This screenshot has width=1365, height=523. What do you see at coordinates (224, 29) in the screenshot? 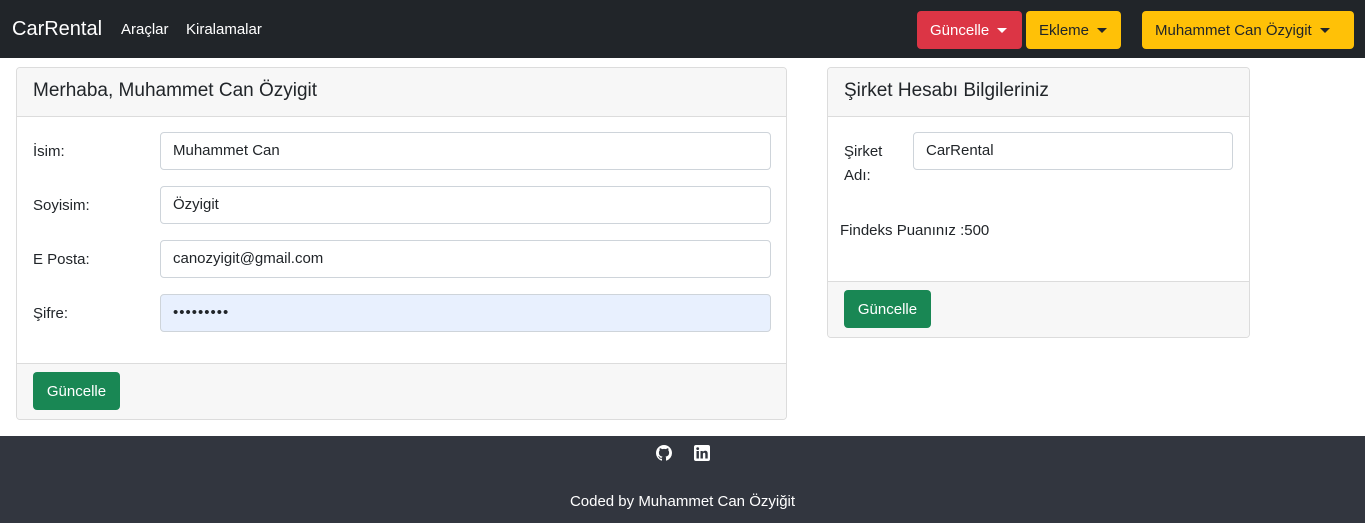
I see `nav-link-kiralamalar: Kiralamalar` at bounding box center [224, 29].